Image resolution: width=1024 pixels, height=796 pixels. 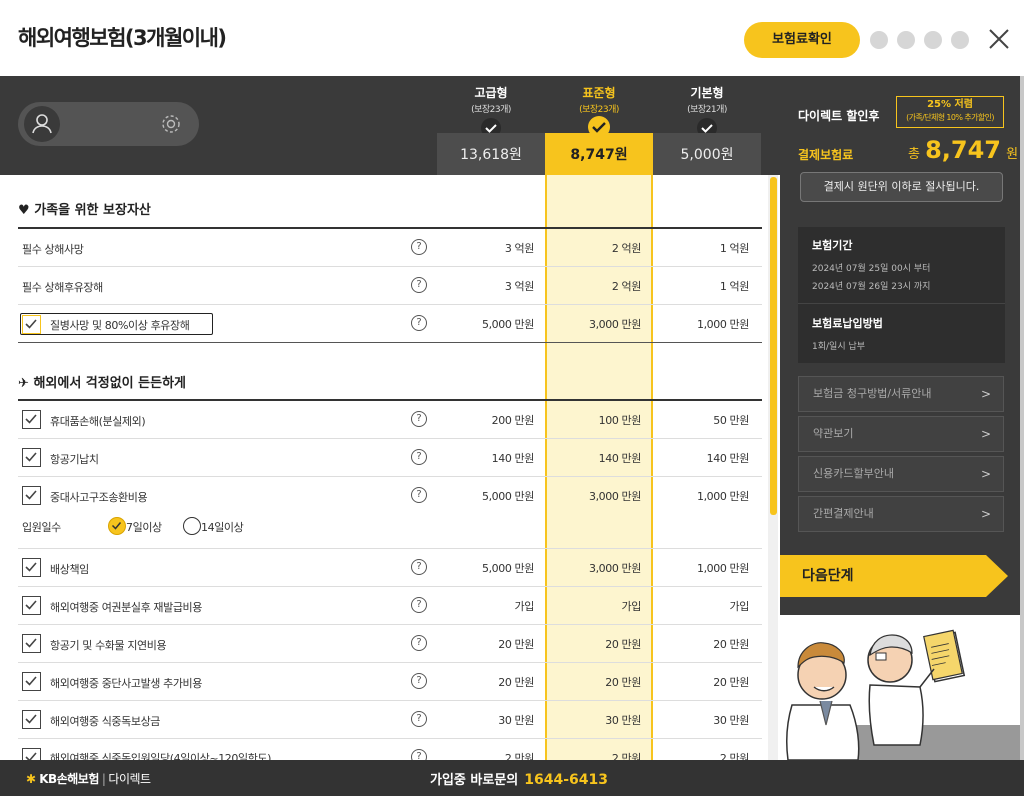 What do you see at coordinates (390, 286) in the screenshot?
I see `table-row: 필수 상해후유장해 ? 3 억원 2 억원 1 억원` at bounding box center [390, 286].